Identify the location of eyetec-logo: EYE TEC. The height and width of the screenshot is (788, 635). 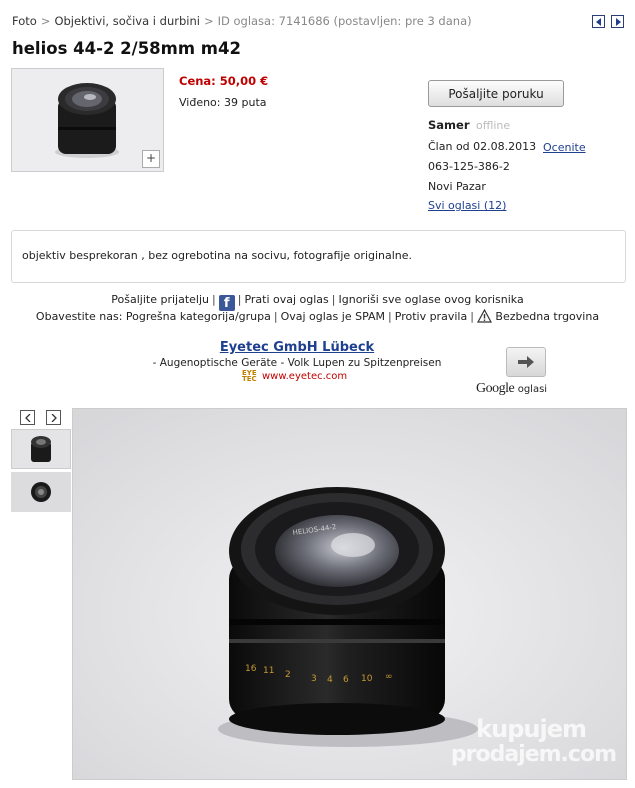
(249, 376).